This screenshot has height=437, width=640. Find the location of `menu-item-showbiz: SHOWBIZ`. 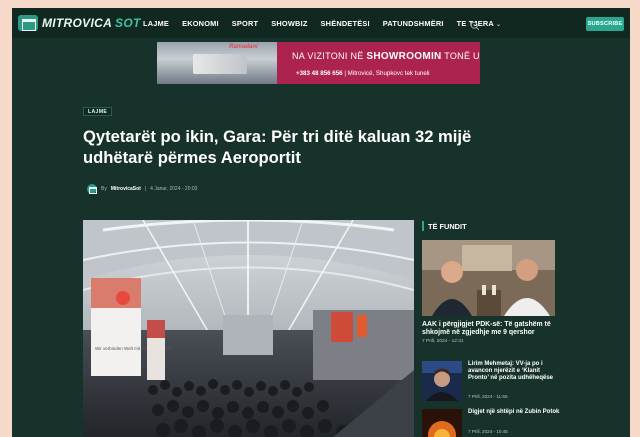

menu-item-showbiz: SHOWBIZ is located at coordinates (289, 23).